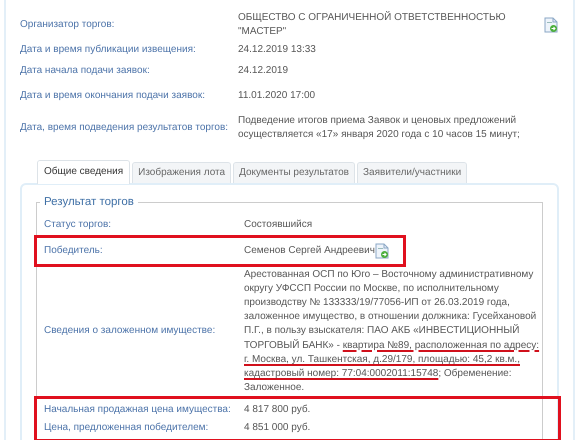 This screenshot has width=579, height=440. What do you see at coordinates (78, 225) in the screenshot?
I see `field-label: Статус торгов:` at bounding box center [78, 225].